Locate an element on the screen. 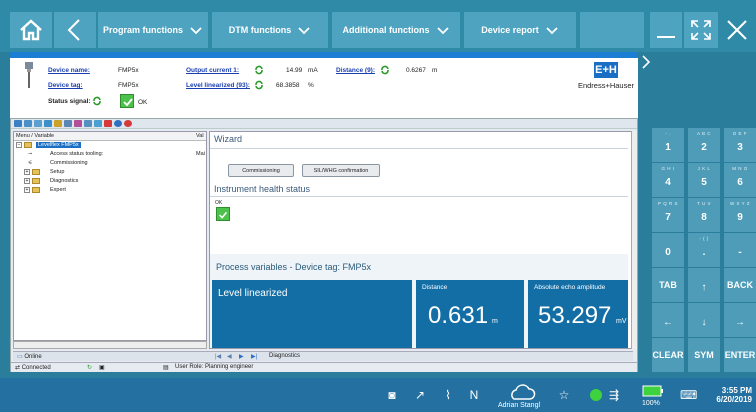 The width and height of the screenshot is (756, 412). blank-nav-button is located at coordinates (612, 30).